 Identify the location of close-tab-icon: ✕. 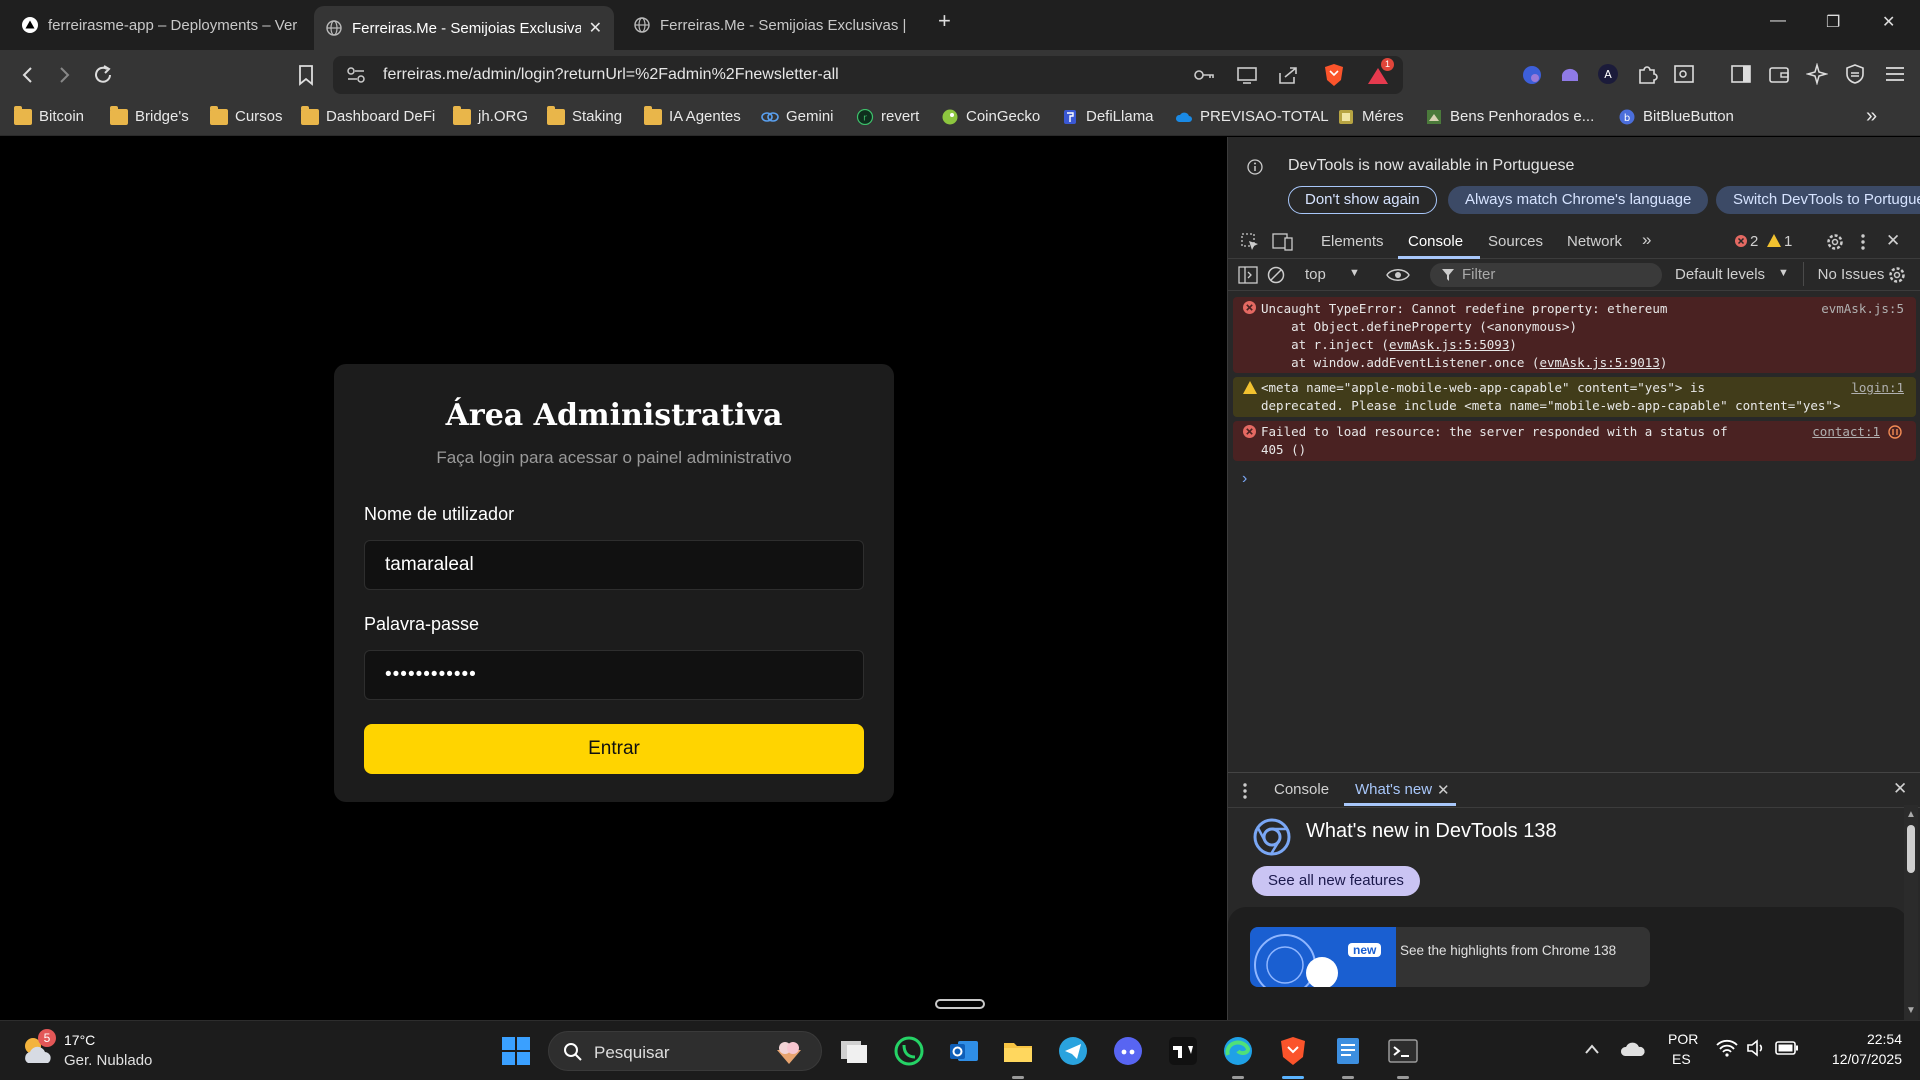
(595, 28).